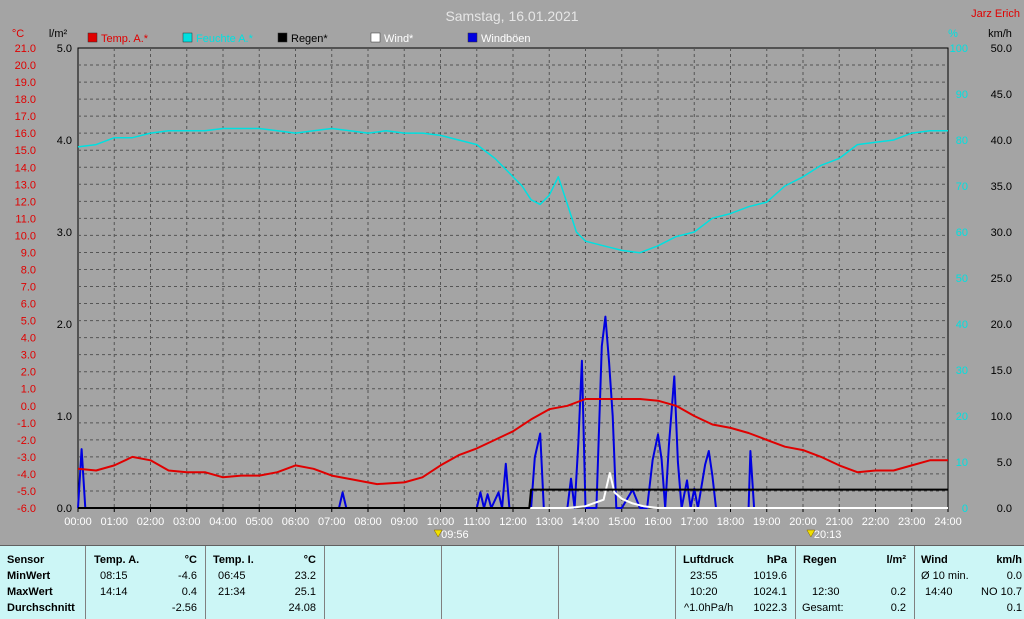 This screenshot has height=619, width=1024. What do you see at coordinates (472, 37) in the screenshot?
I see `legend-gusts-swatch` at bounding box center [472, 37].